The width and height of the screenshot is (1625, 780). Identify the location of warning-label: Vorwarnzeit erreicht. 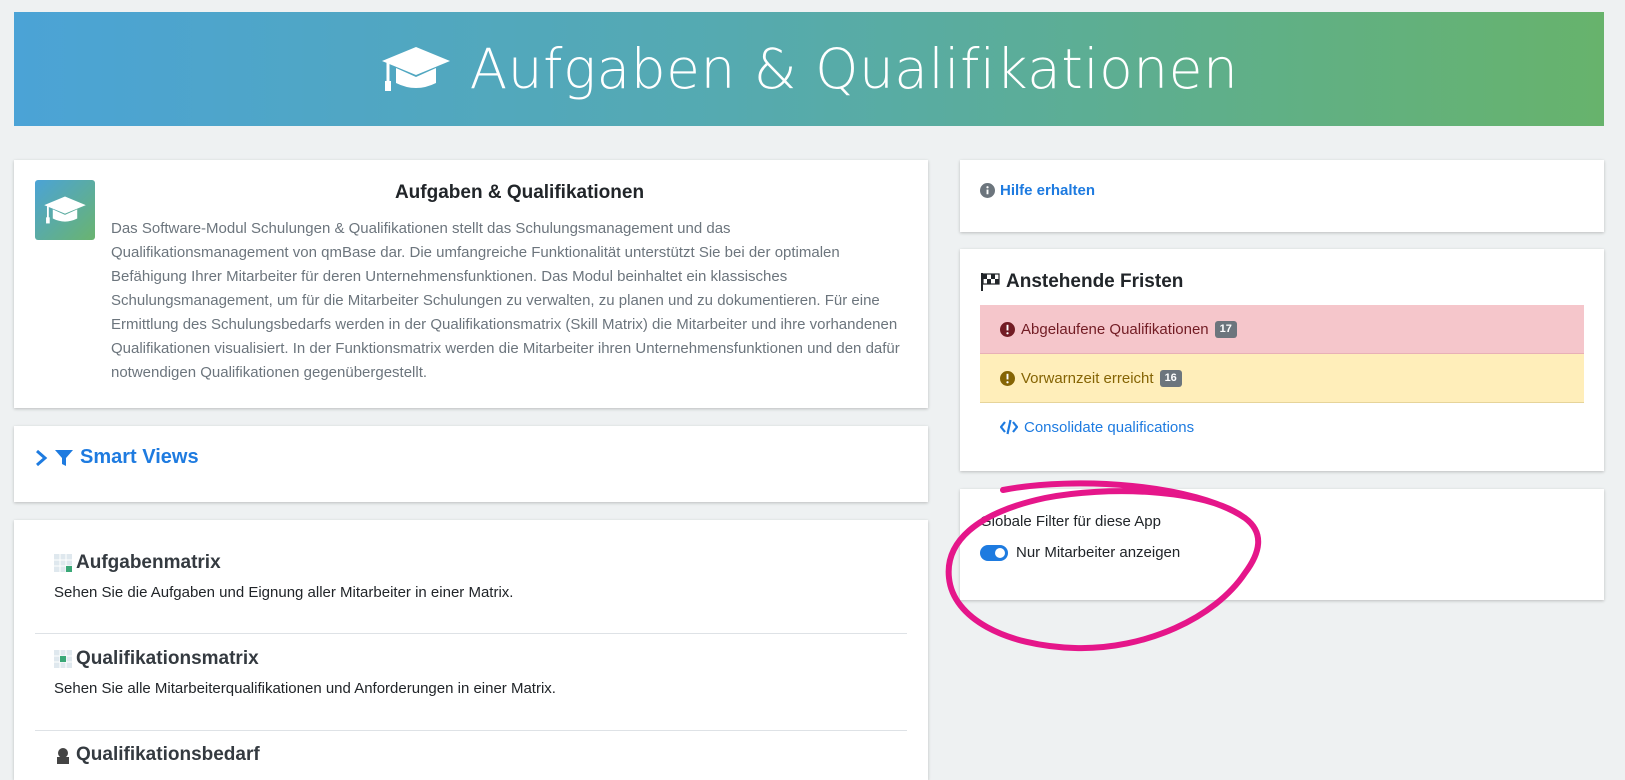
(1087, 378).